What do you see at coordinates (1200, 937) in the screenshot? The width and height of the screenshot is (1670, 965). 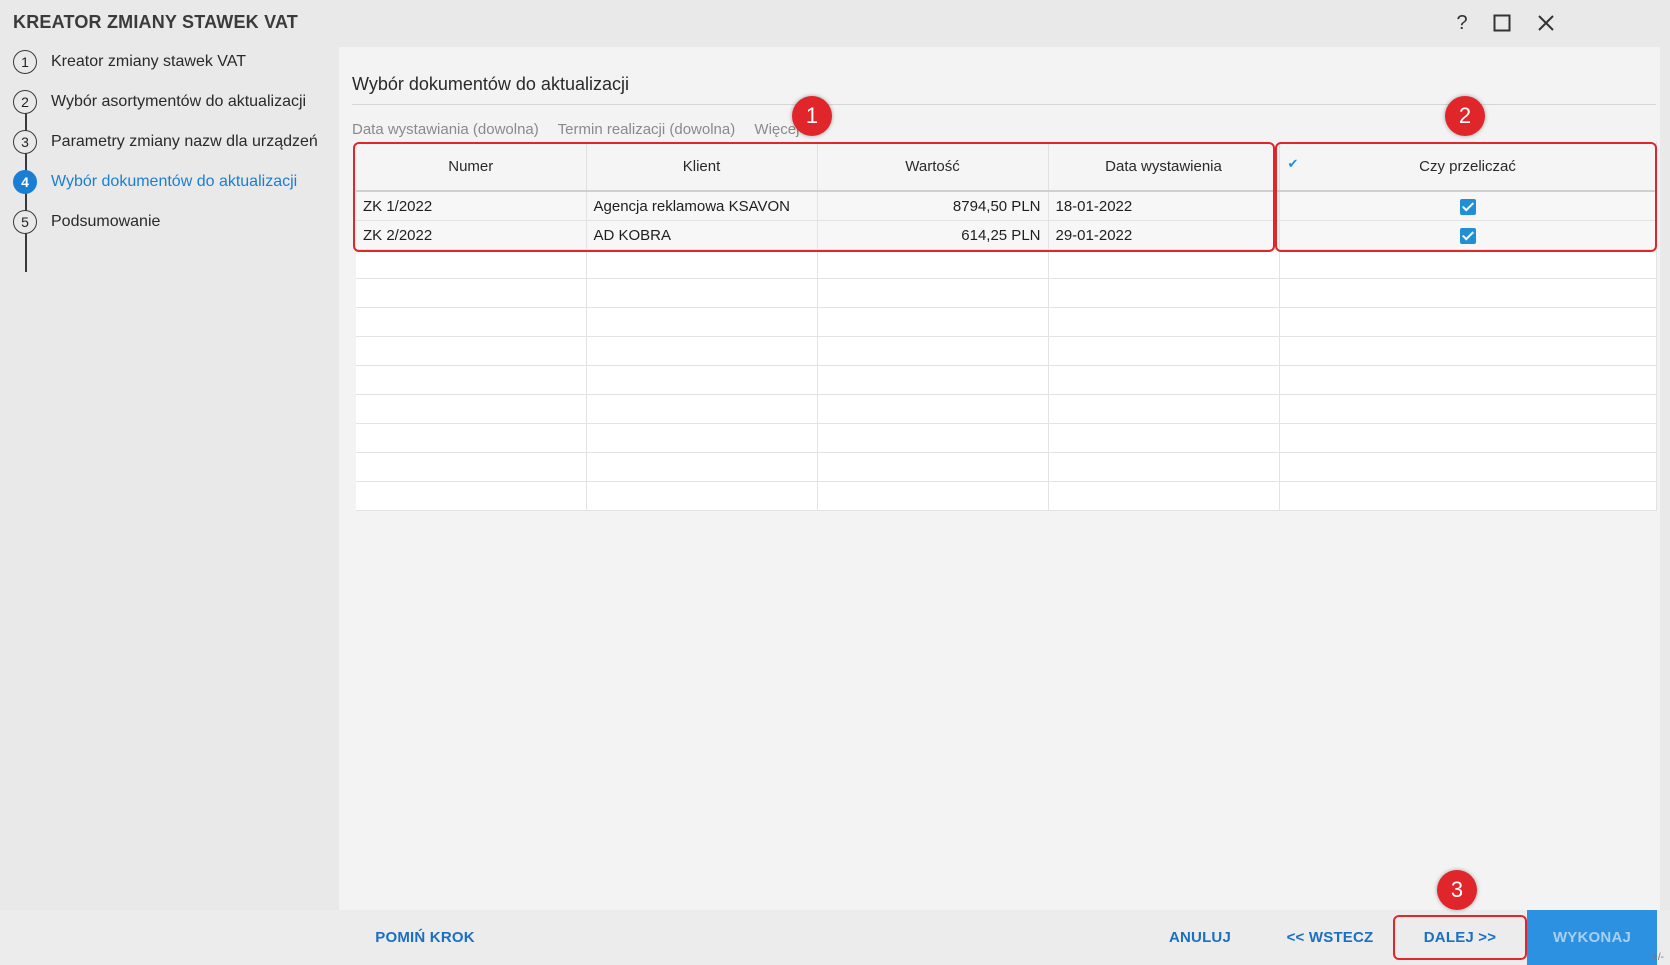 I see `cancel-button: ANULUJ` at bounding box center [1200, 937].